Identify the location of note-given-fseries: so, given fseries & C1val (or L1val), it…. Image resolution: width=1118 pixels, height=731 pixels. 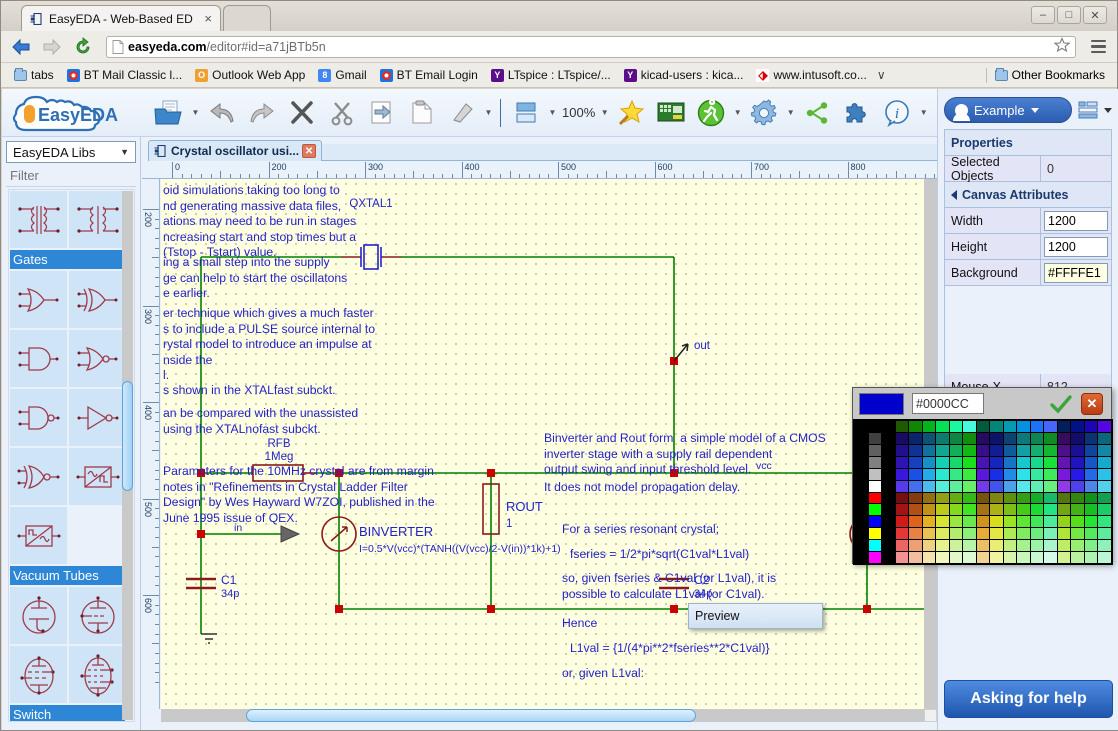
(669, 586).